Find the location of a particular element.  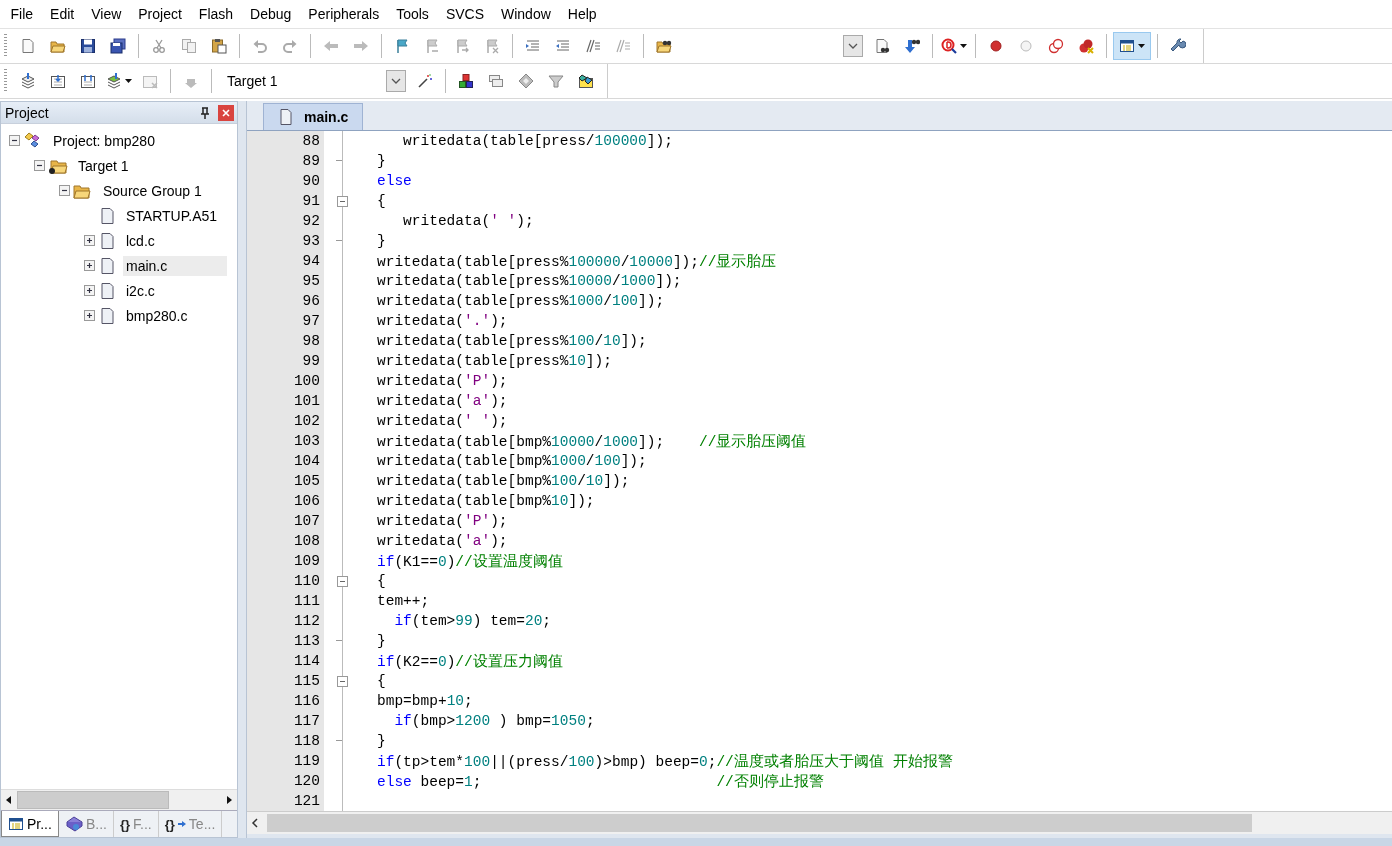

floppies-icon is located at coordinates (118, 46).